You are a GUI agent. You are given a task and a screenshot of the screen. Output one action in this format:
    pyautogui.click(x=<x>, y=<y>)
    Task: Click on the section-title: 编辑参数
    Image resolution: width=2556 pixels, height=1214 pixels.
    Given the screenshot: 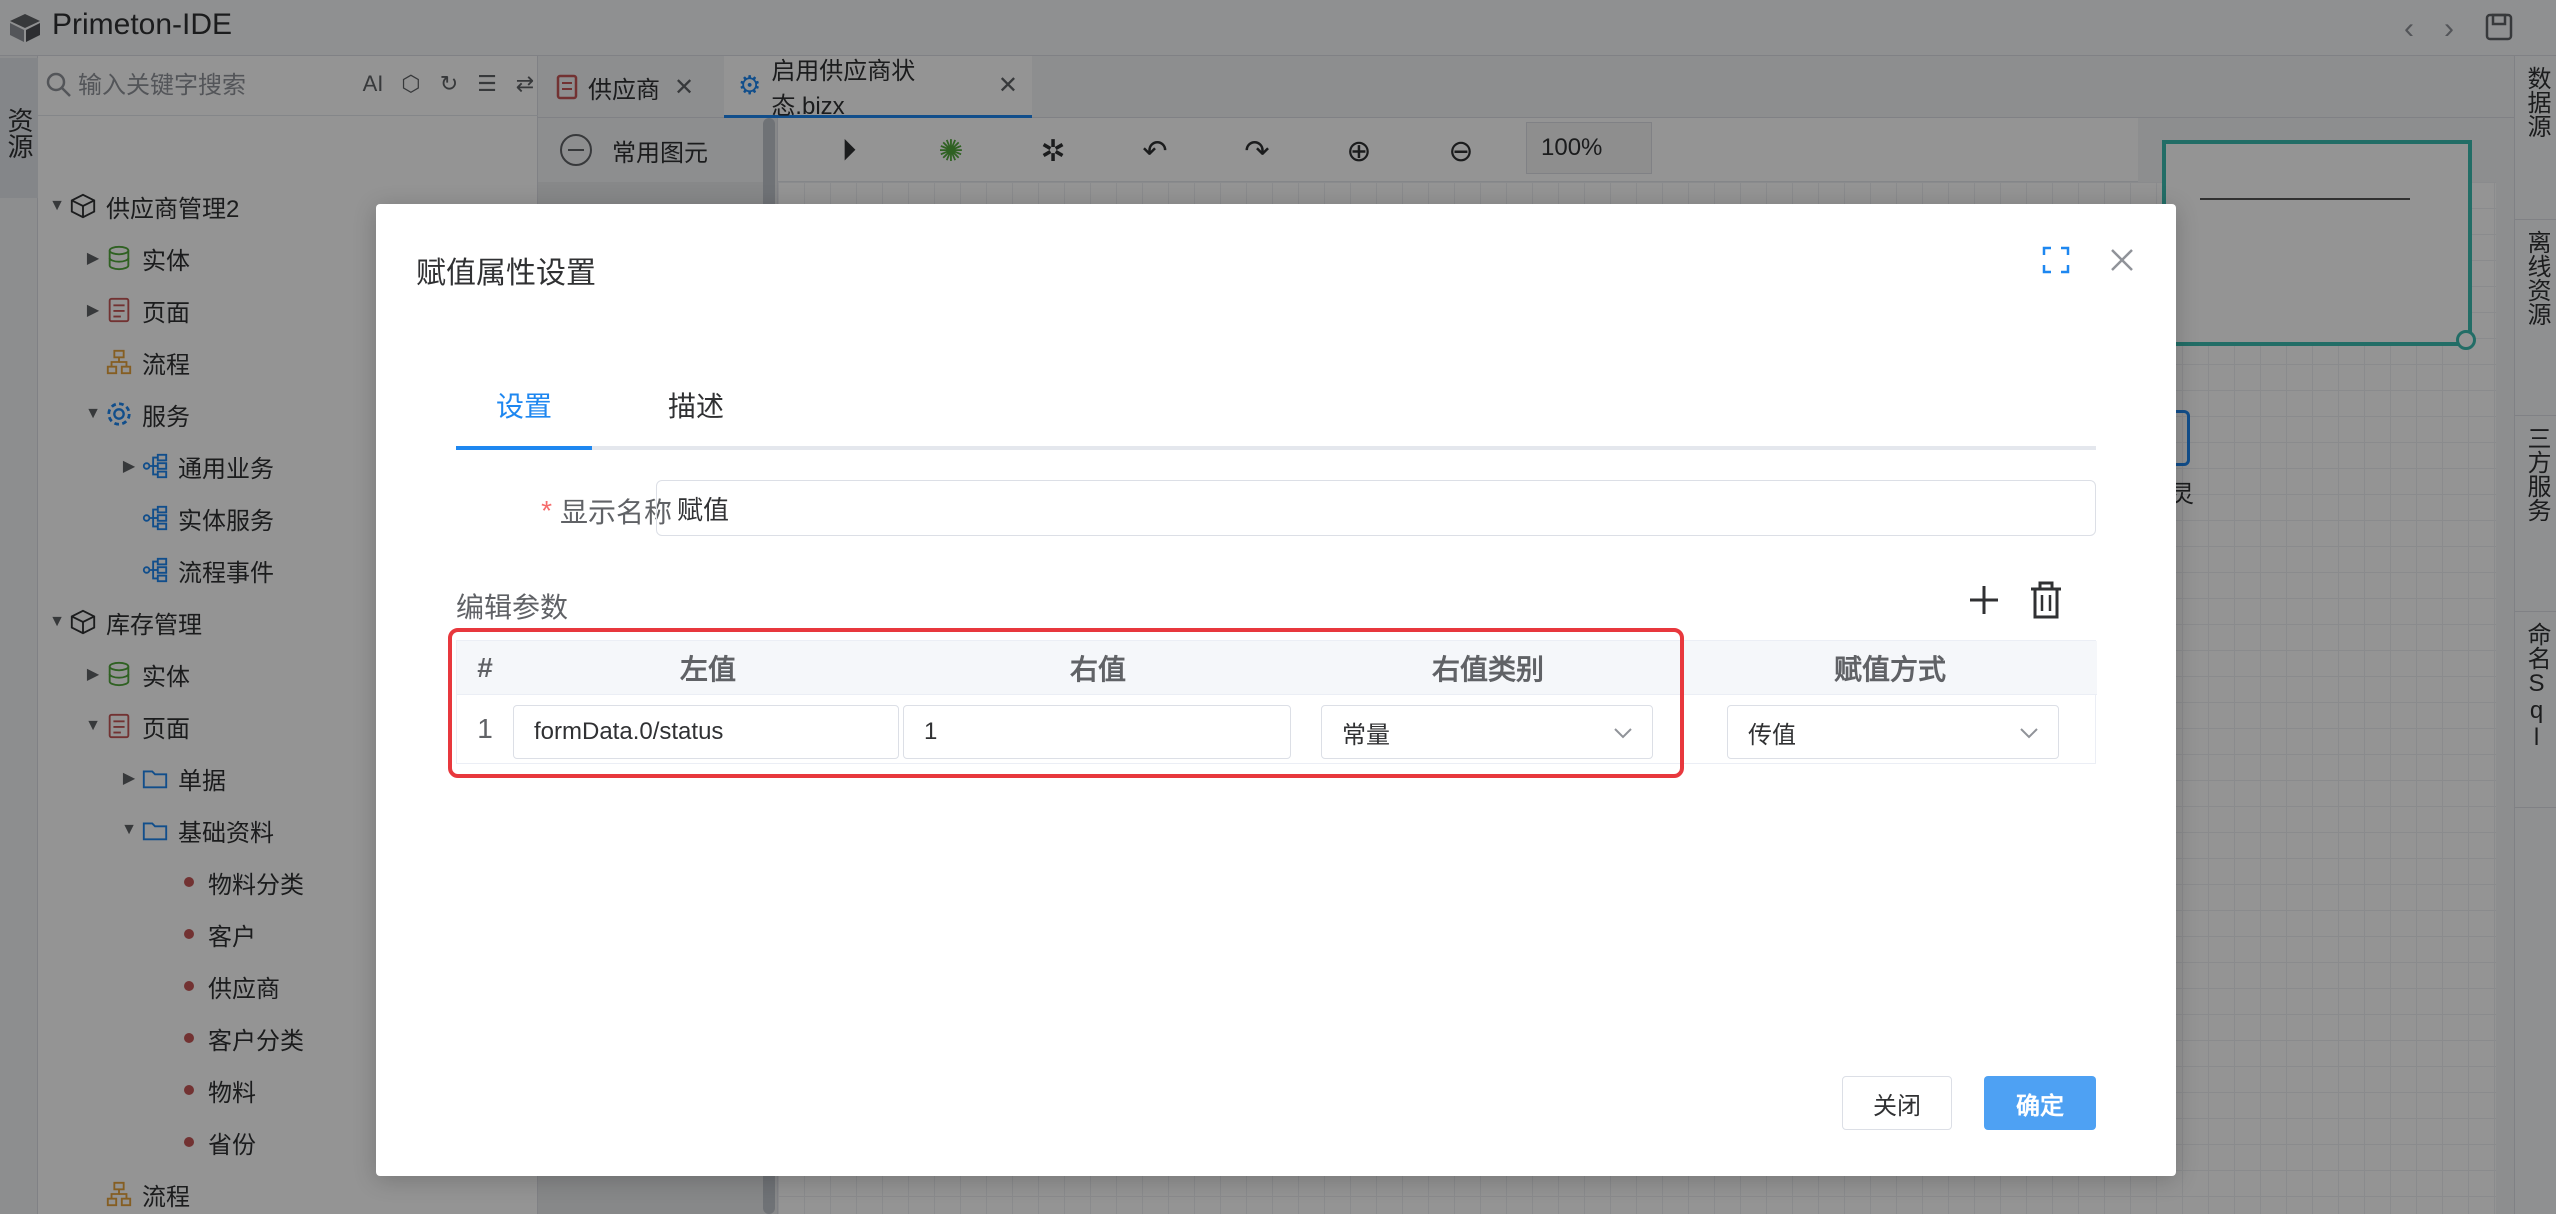 What is the action you would take?
    pyautogui.click(x=512, y=607)
    